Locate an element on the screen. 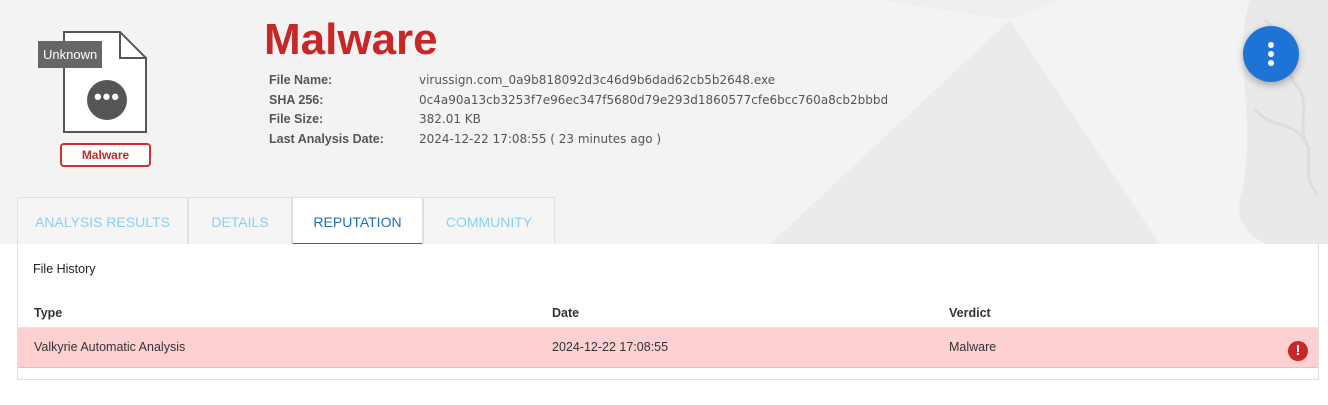  meta-label: Last Analysis Date: is located at coordinates (326, 138).